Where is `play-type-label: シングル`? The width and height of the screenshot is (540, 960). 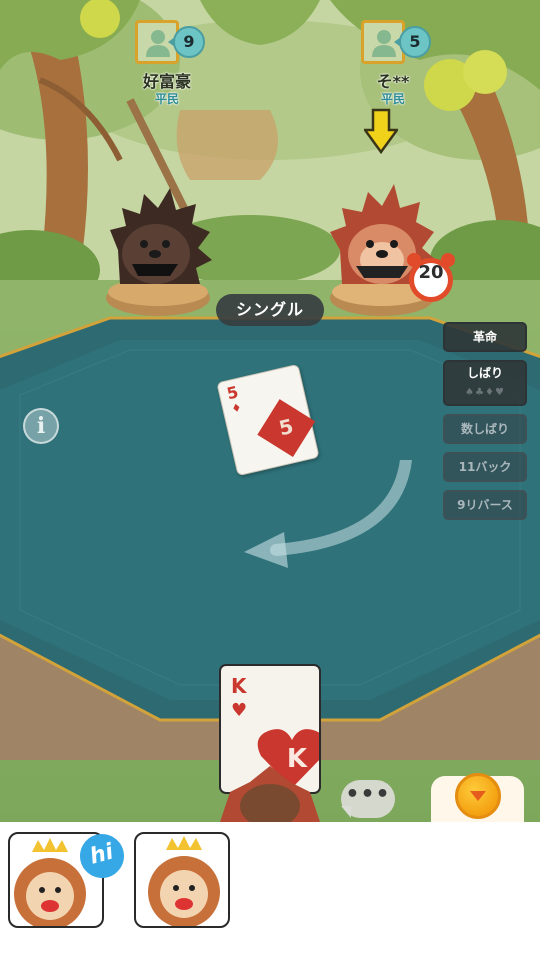 play-type-label: シングル is located at coordinates (270, 310).